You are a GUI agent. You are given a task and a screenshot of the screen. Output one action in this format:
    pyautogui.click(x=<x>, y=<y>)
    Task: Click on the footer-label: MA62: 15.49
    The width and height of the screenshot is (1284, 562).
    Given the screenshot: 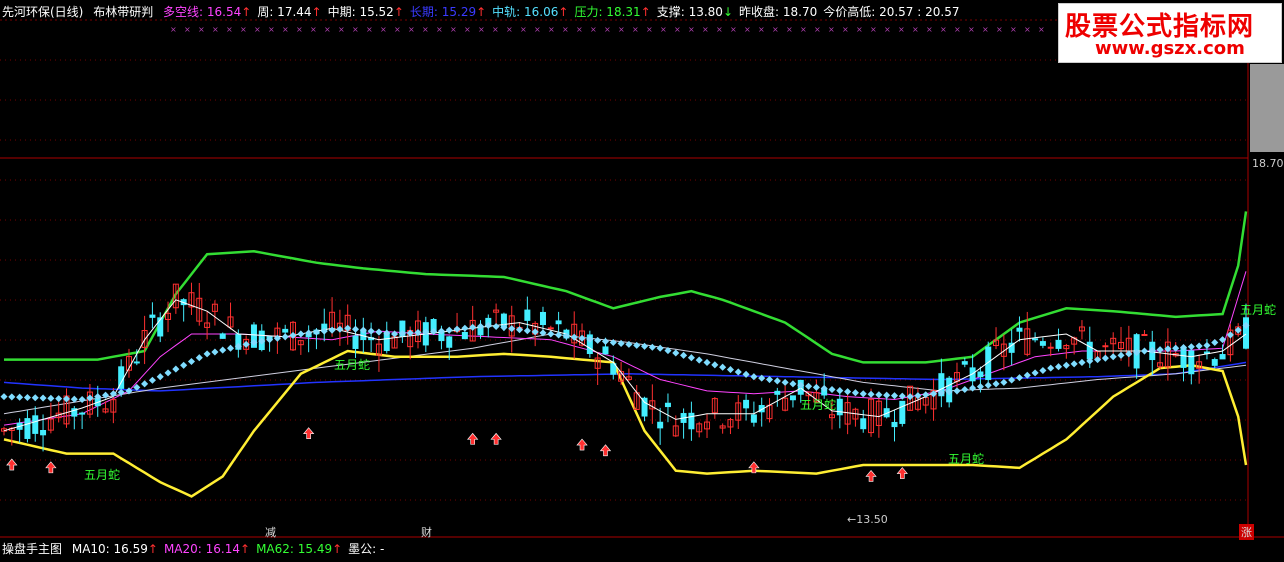 What is the action you would take?
    pyautogui.click(x=294, y=549)
    